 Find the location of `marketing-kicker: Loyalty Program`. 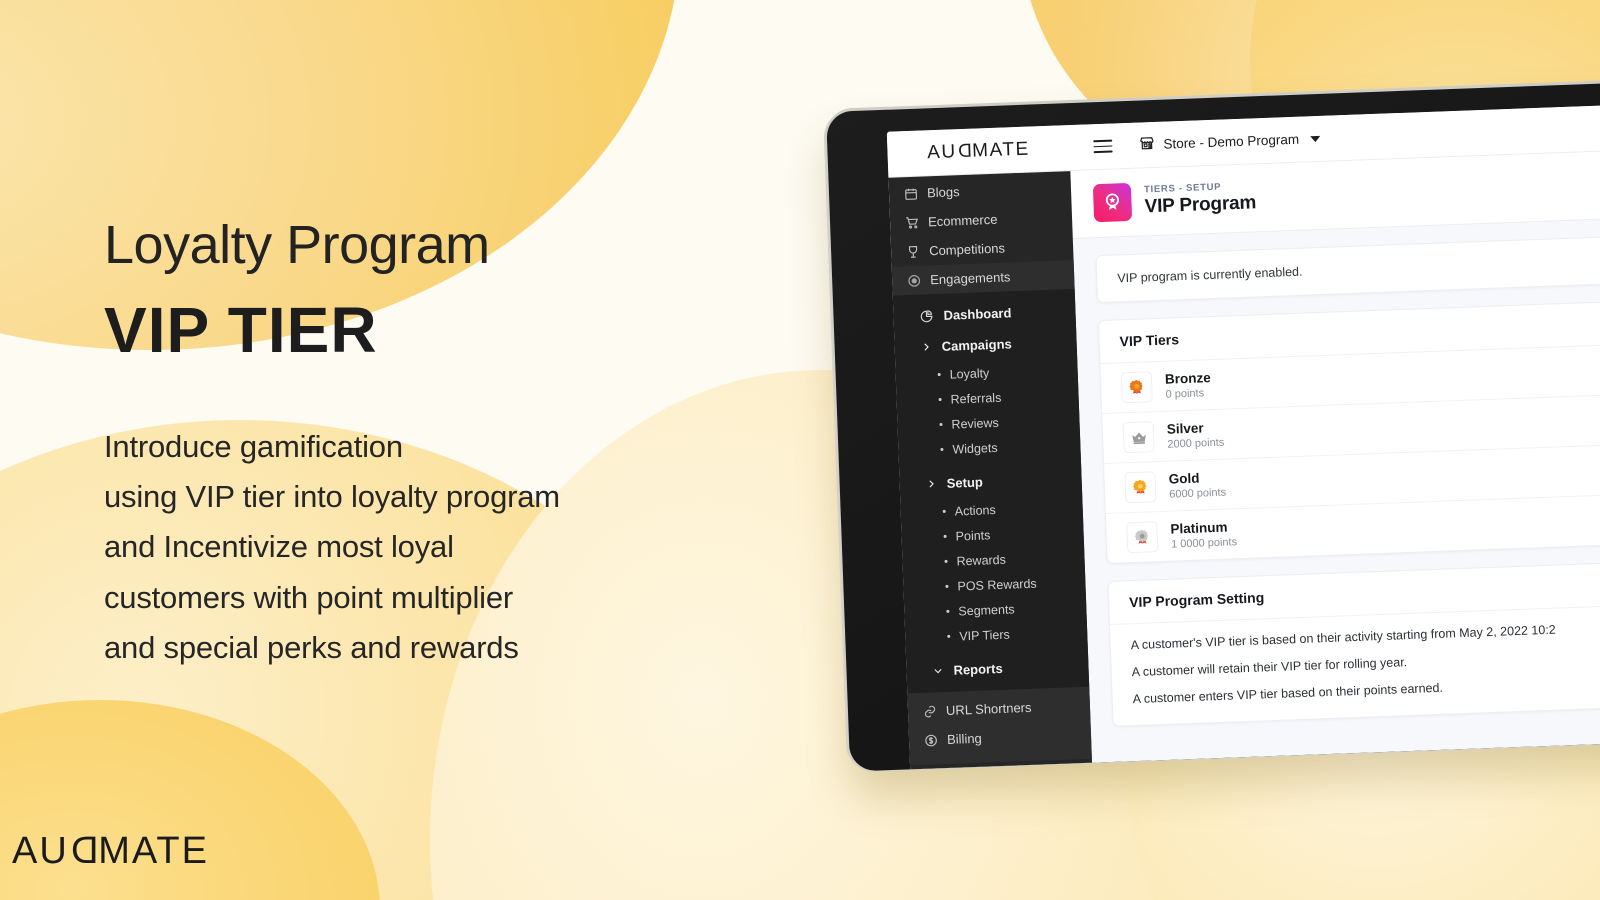

marketing-kicker: Loyalty Program is located at coordinates (297, 245).